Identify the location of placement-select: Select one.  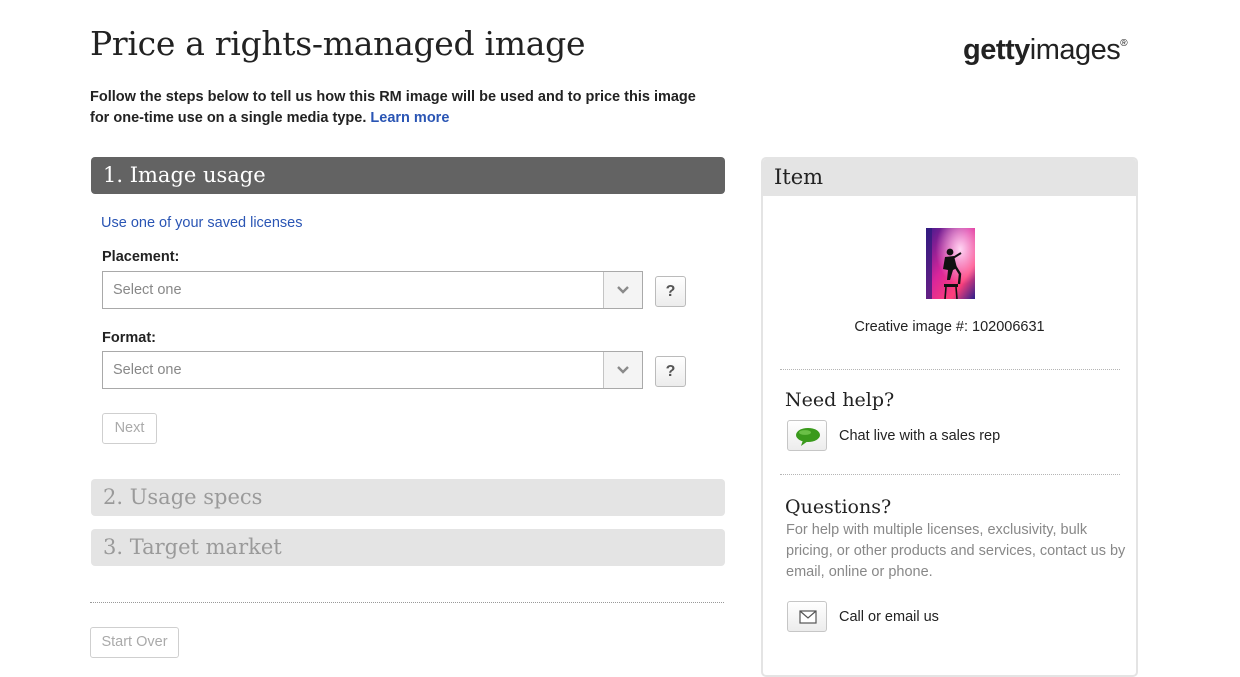
(372, 290).